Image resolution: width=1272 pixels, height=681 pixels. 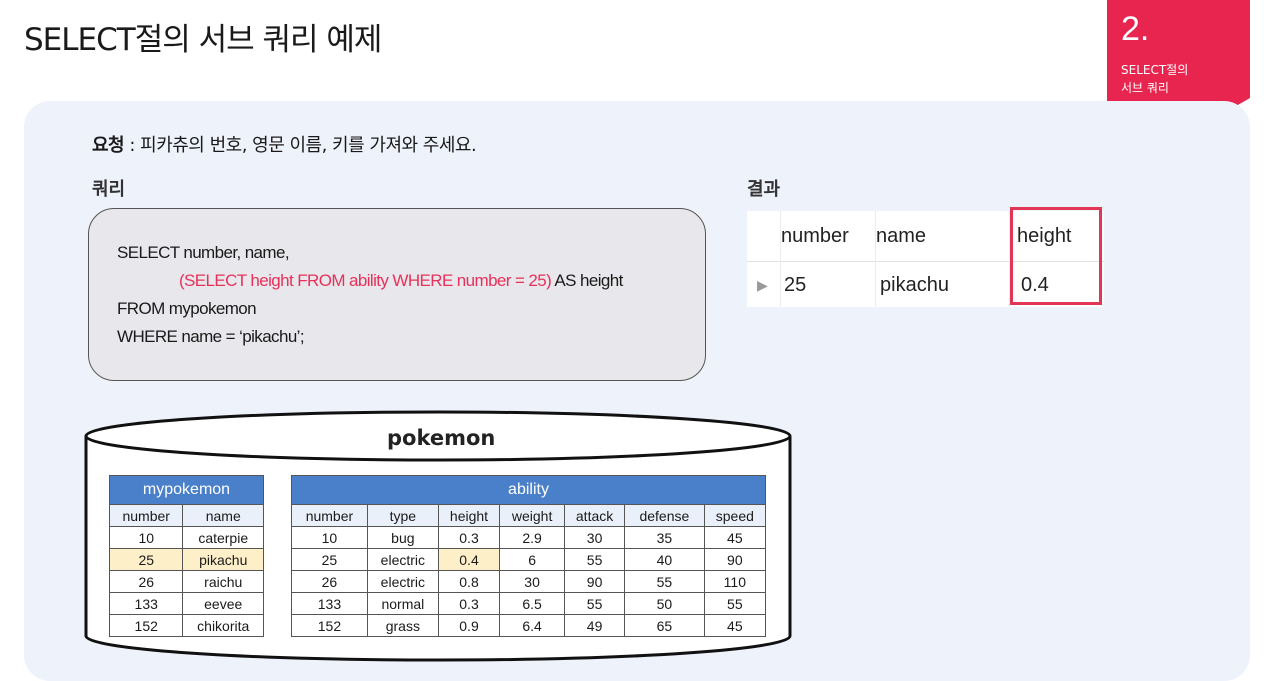 What do you see at coordinates (664, 515) in the screenshot?
I see `column-header: defense` at bounding box center [664, 515].